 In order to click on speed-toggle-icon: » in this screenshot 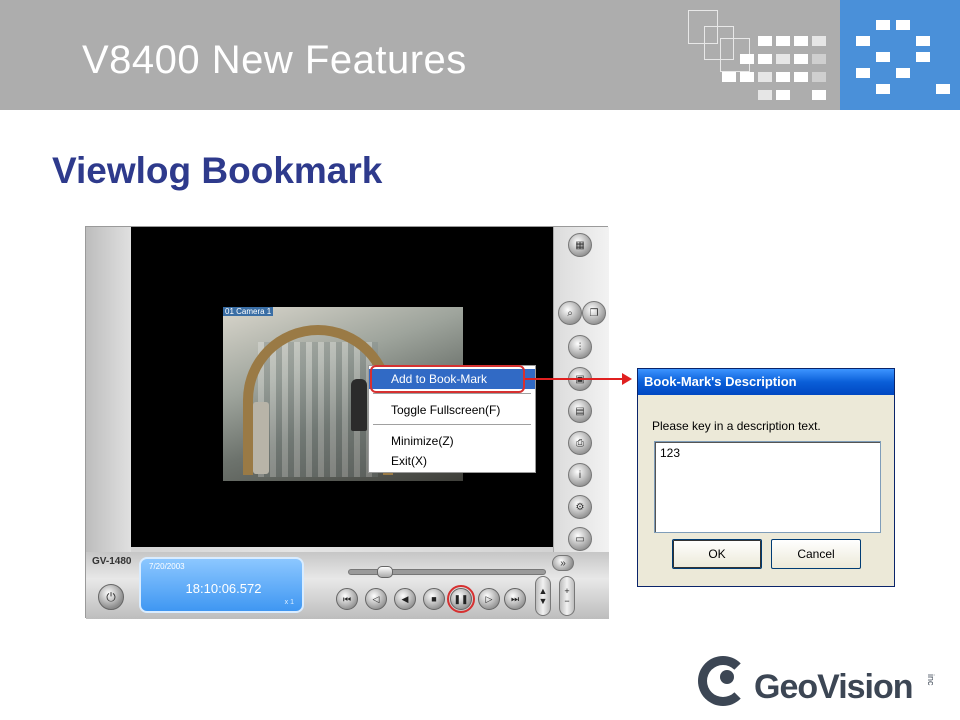, I will do `click(563, 563)`.